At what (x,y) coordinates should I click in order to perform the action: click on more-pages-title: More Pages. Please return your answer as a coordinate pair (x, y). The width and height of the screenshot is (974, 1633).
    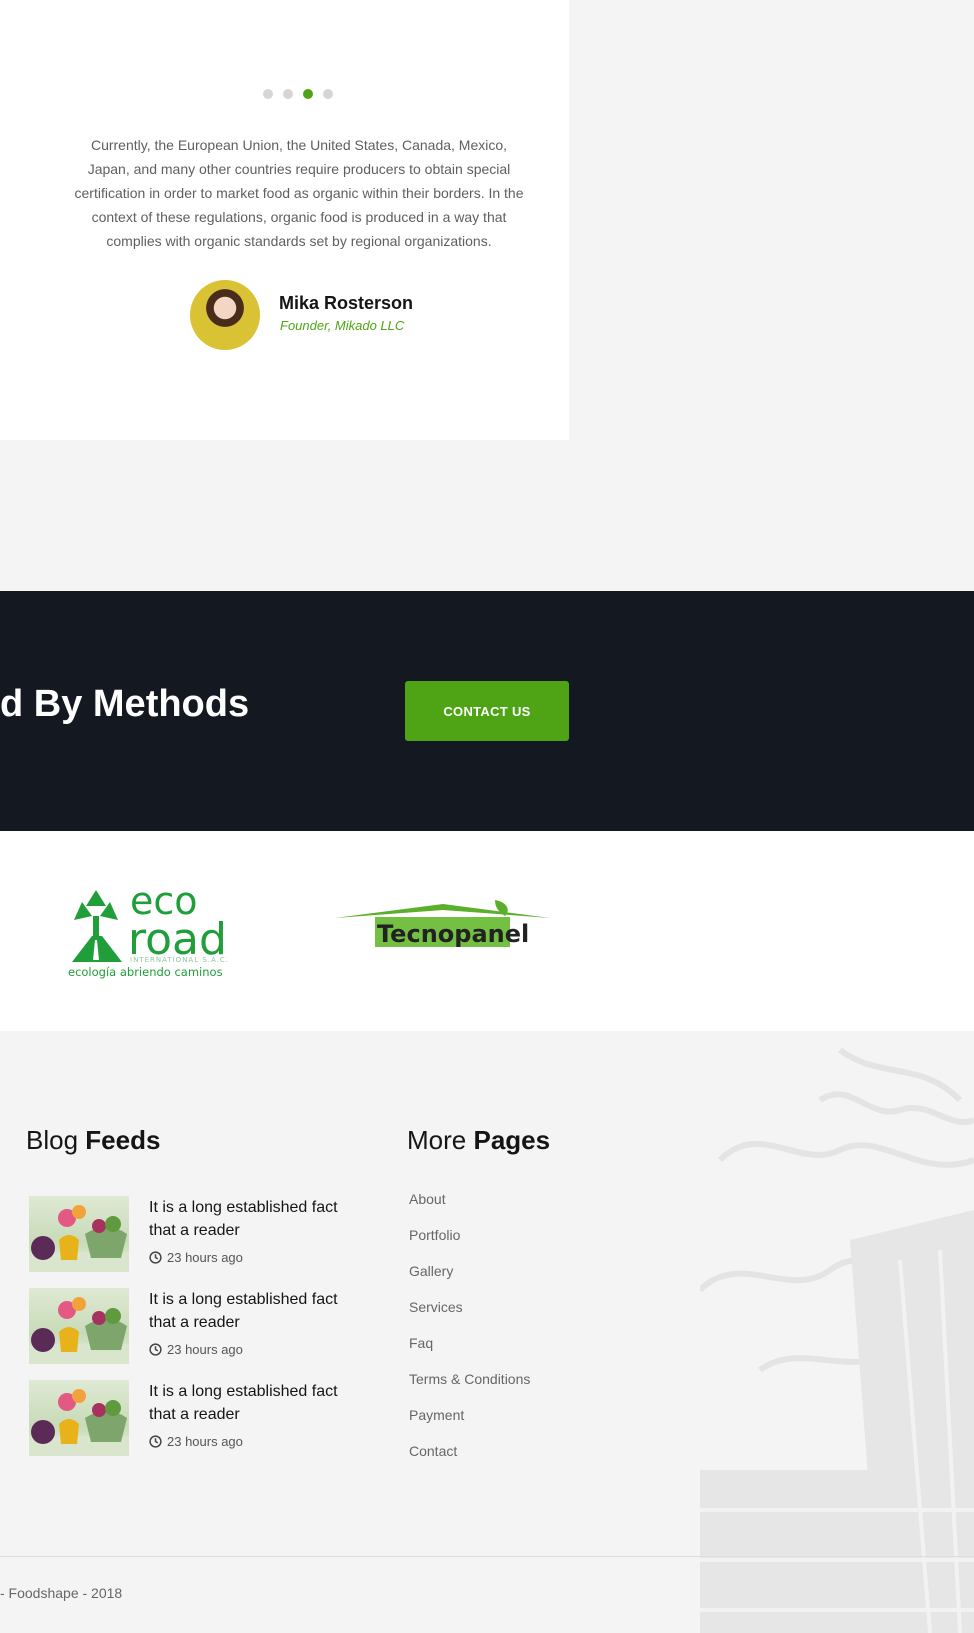
    Looking at the image, I should click on (478, 1140).